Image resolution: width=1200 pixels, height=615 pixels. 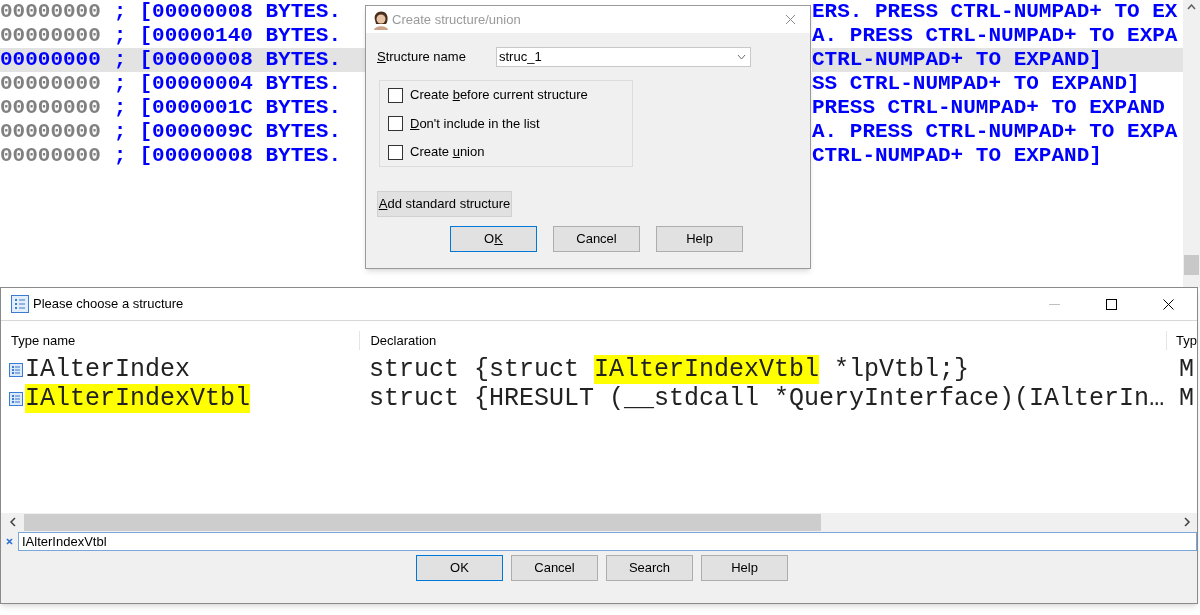 What do you see at coordinates (240, 84) in the screenshot?
I see `struct-size: [00000004 BYTES.` at bounding box center [240, 84].